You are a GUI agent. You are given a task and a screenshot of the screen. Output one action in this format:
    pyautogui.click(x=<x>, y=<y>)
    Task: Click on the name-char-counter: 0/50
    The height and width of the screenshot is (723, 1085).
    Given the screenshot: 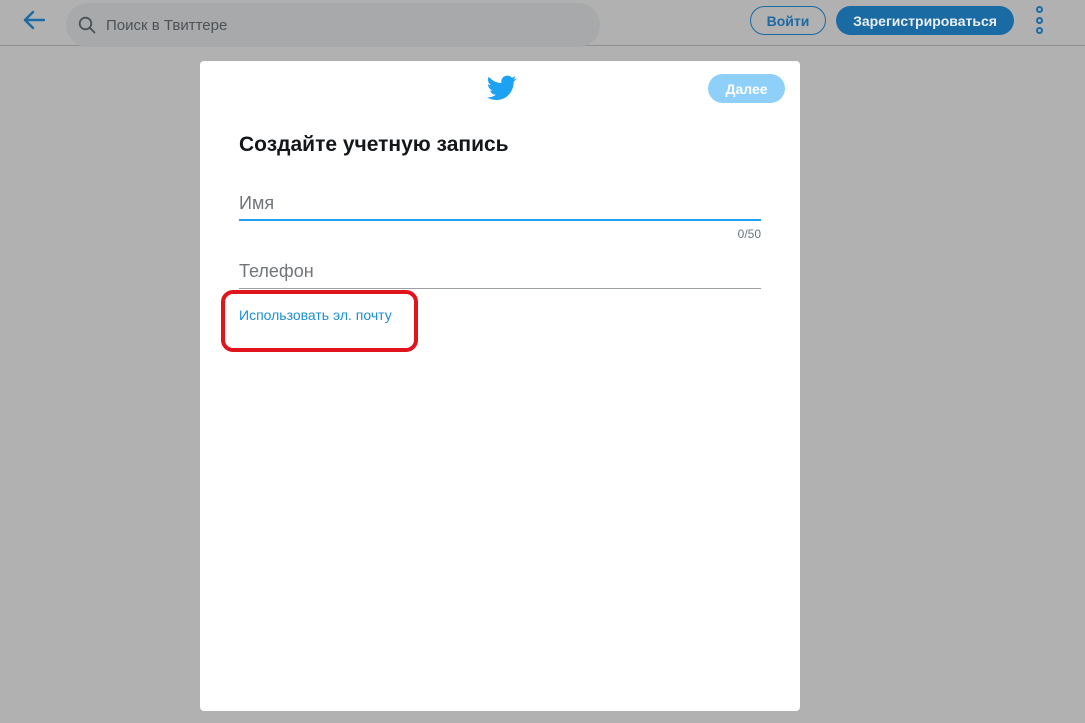 What is the action you would take?
    pyautogui.click(x=749, y=234)
    